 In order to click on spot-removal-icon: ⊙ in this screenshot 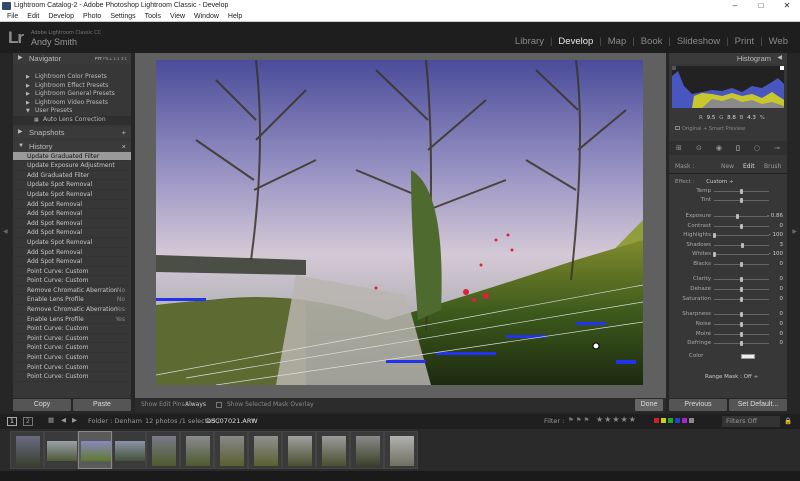, I will do `click(699, 148)`.